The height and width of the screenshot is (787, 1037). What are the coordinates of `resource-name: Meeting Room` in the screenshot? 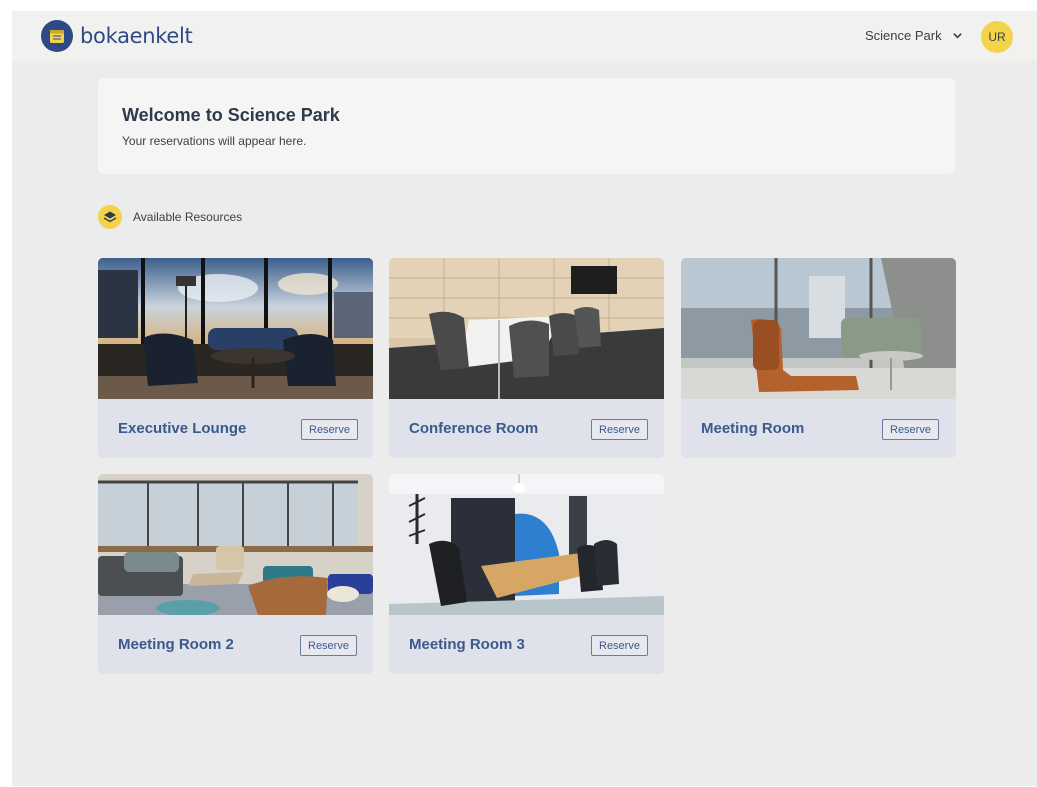 It's located at (753, 428).